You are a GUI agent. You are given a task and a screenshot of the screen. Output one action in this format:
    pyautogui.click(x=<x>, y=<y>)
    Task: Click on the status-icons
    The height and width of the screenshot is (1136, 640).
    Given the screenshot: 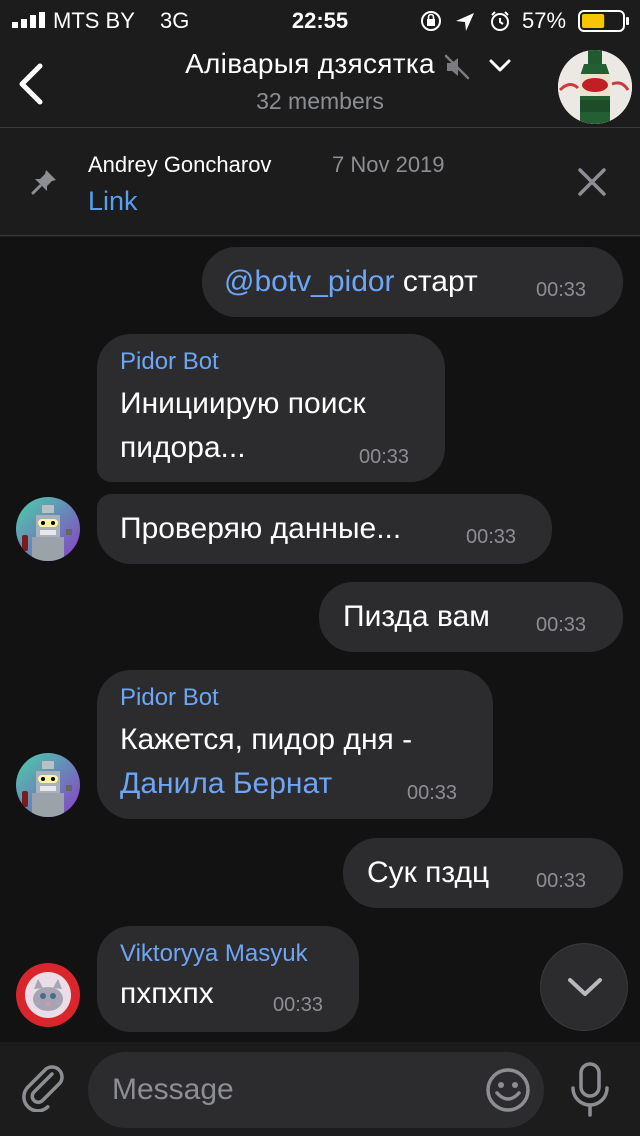 What is the action you would take?
    pyautogui.click(x=465, y=21)
    